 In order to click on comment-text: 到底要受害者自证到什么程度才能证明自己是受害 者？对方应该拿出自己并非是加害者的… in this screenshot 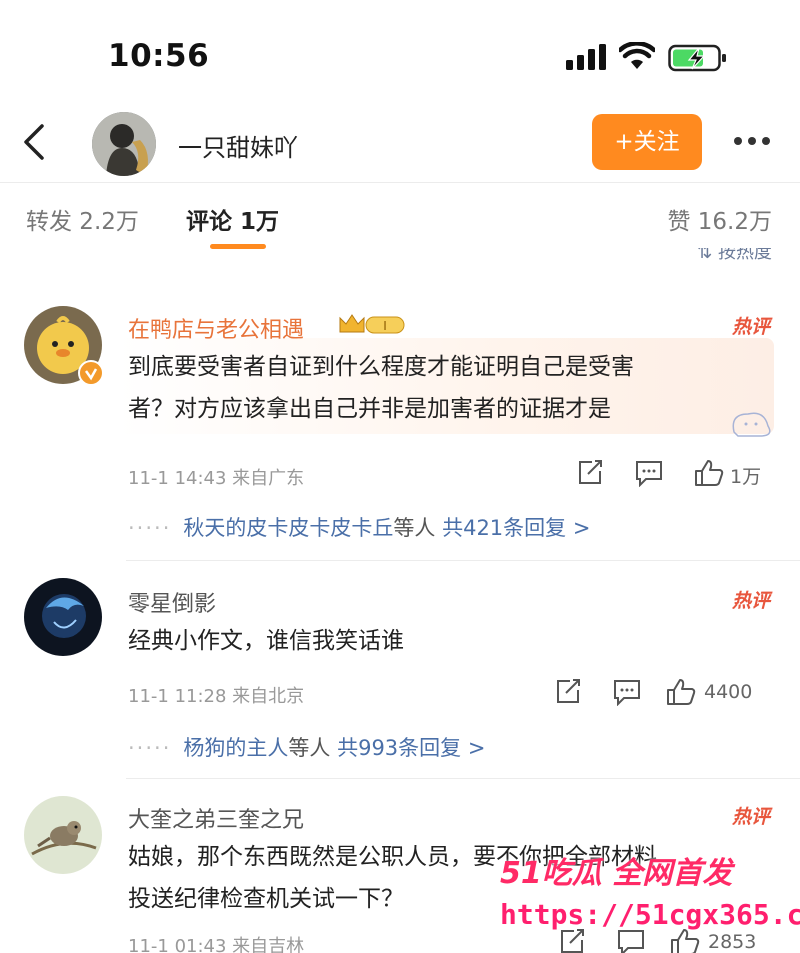, I will do `click(381, 388)`.